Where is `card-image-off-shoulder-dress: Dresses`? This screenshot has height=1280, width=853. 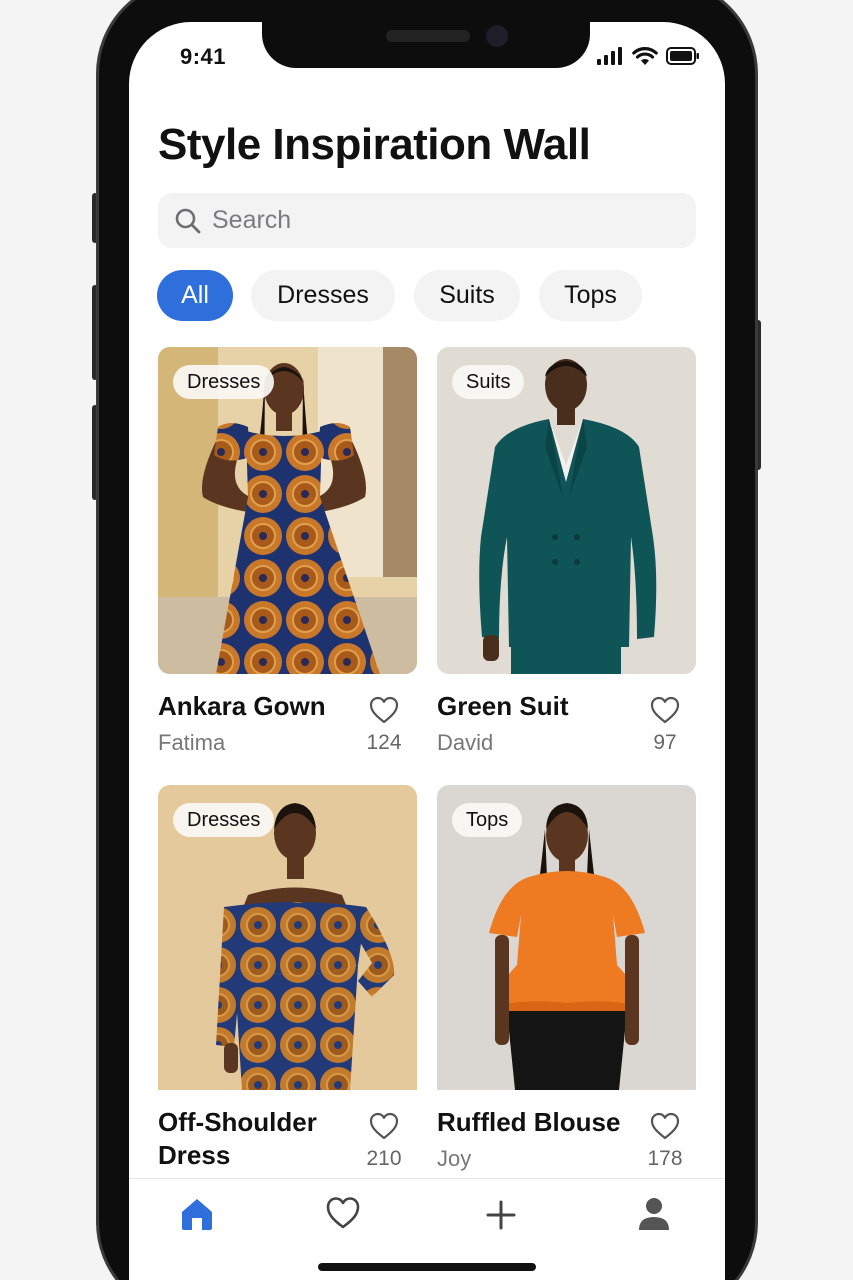 card-image-off-shoulder-dress: Dresses is located at coordinates (287, 948).